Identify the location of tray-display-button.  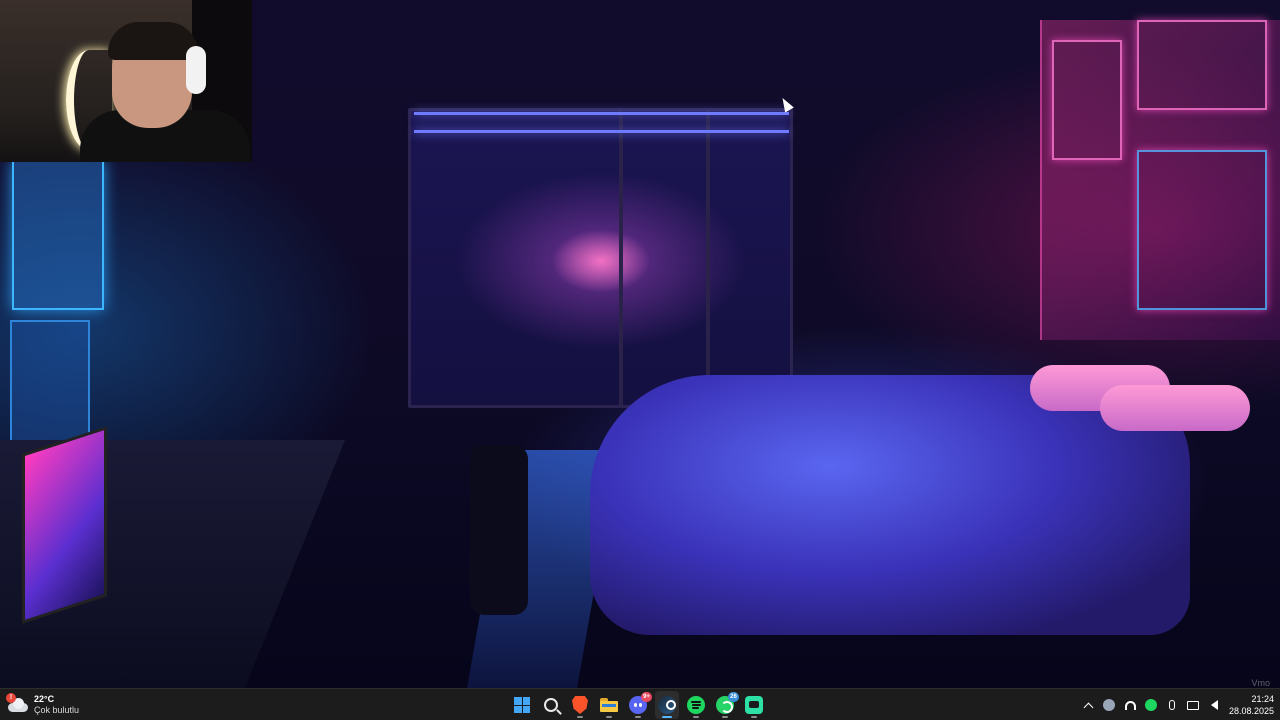
(1193, 705).